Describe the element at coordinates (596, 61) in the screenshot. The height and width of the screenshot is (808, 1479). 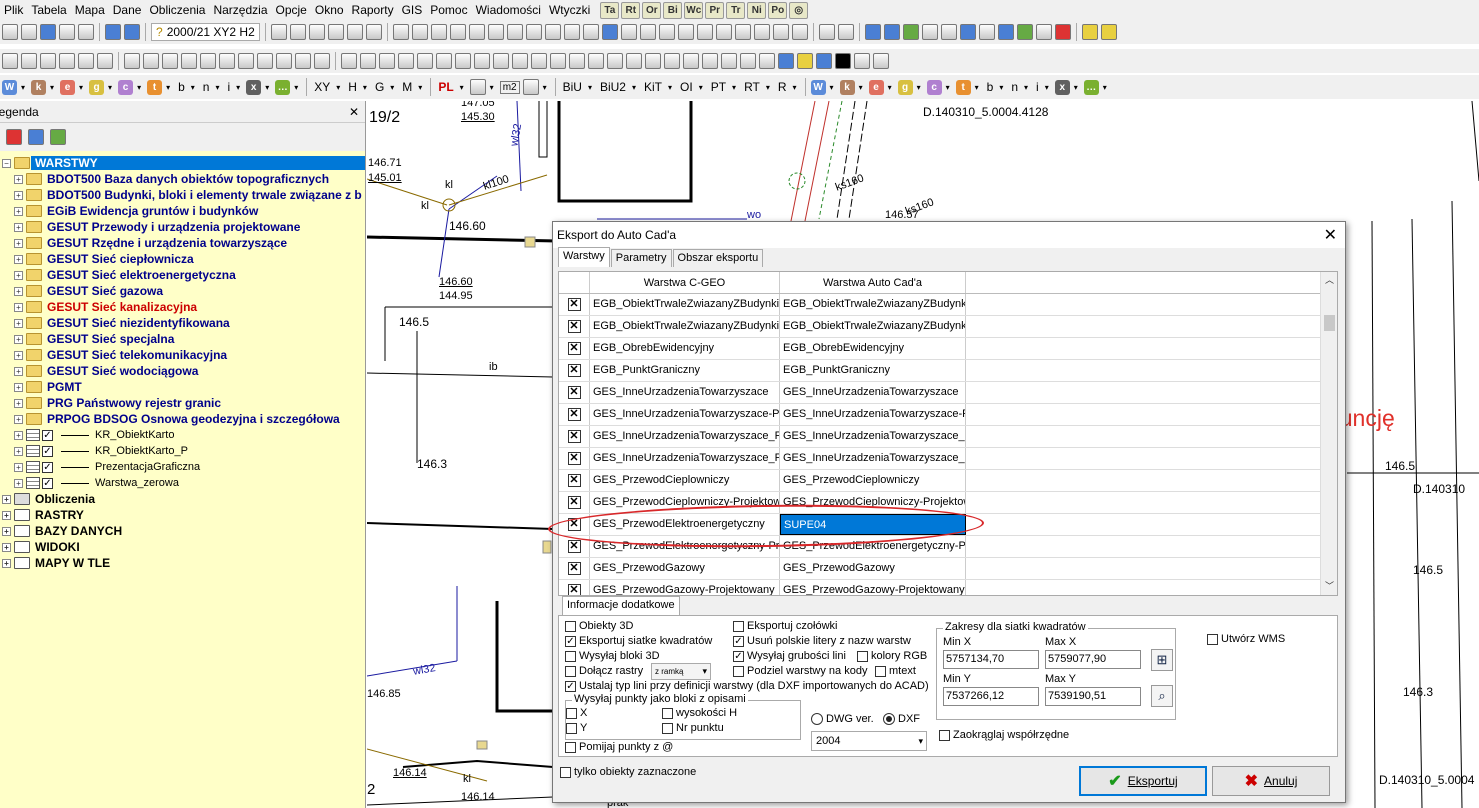
I see `copy-icon` at that location.